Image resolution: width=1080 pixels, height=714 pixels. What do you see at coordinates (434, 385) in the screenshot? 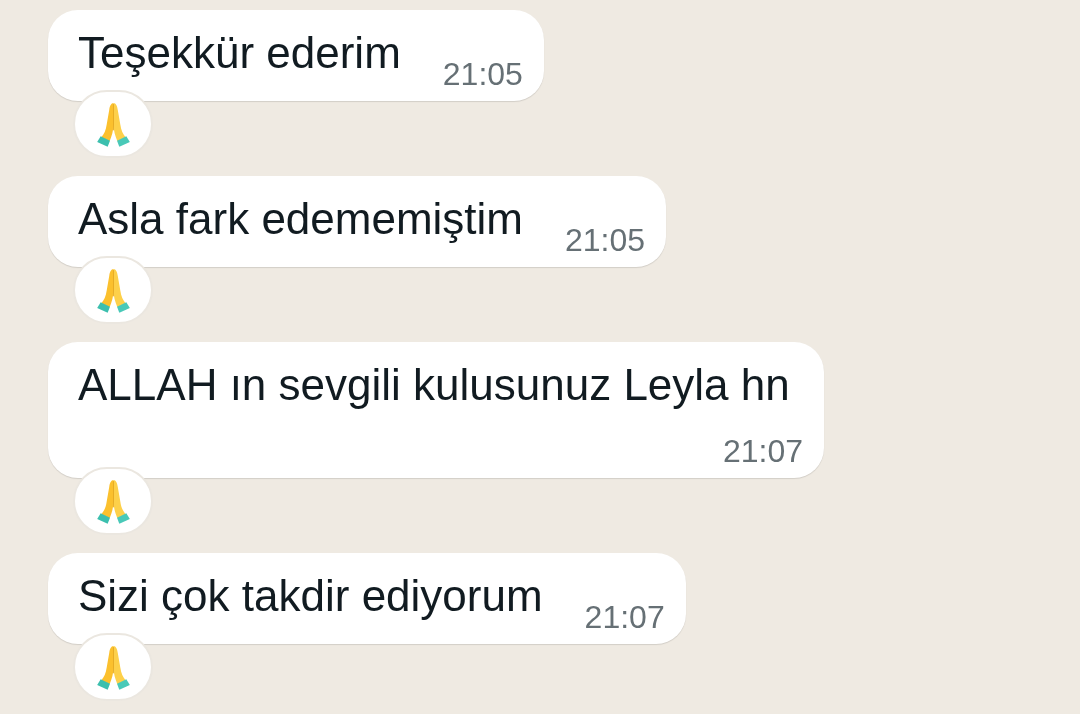
I see `message-text: ALLAH ın sevgili kulusunuz Leyla hn` at bounding box center [434, 385].